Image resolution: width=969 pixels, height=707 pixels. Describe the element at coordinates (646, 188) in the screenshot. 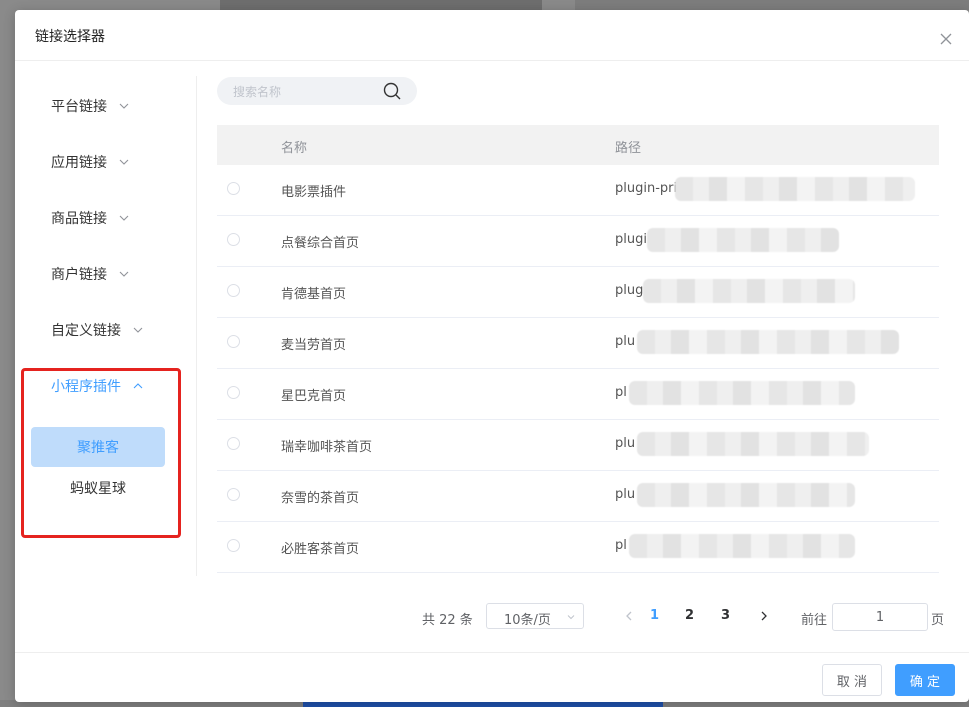

I see `row-path: plugin-pri` at that location.